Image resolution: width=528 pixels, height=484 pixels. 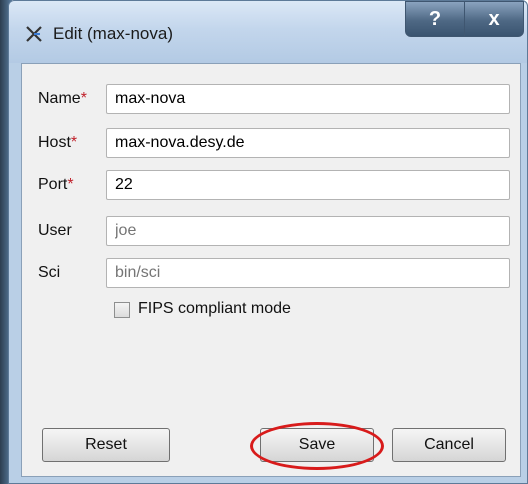 I want to click on name-field, so click(x=308, y=99).